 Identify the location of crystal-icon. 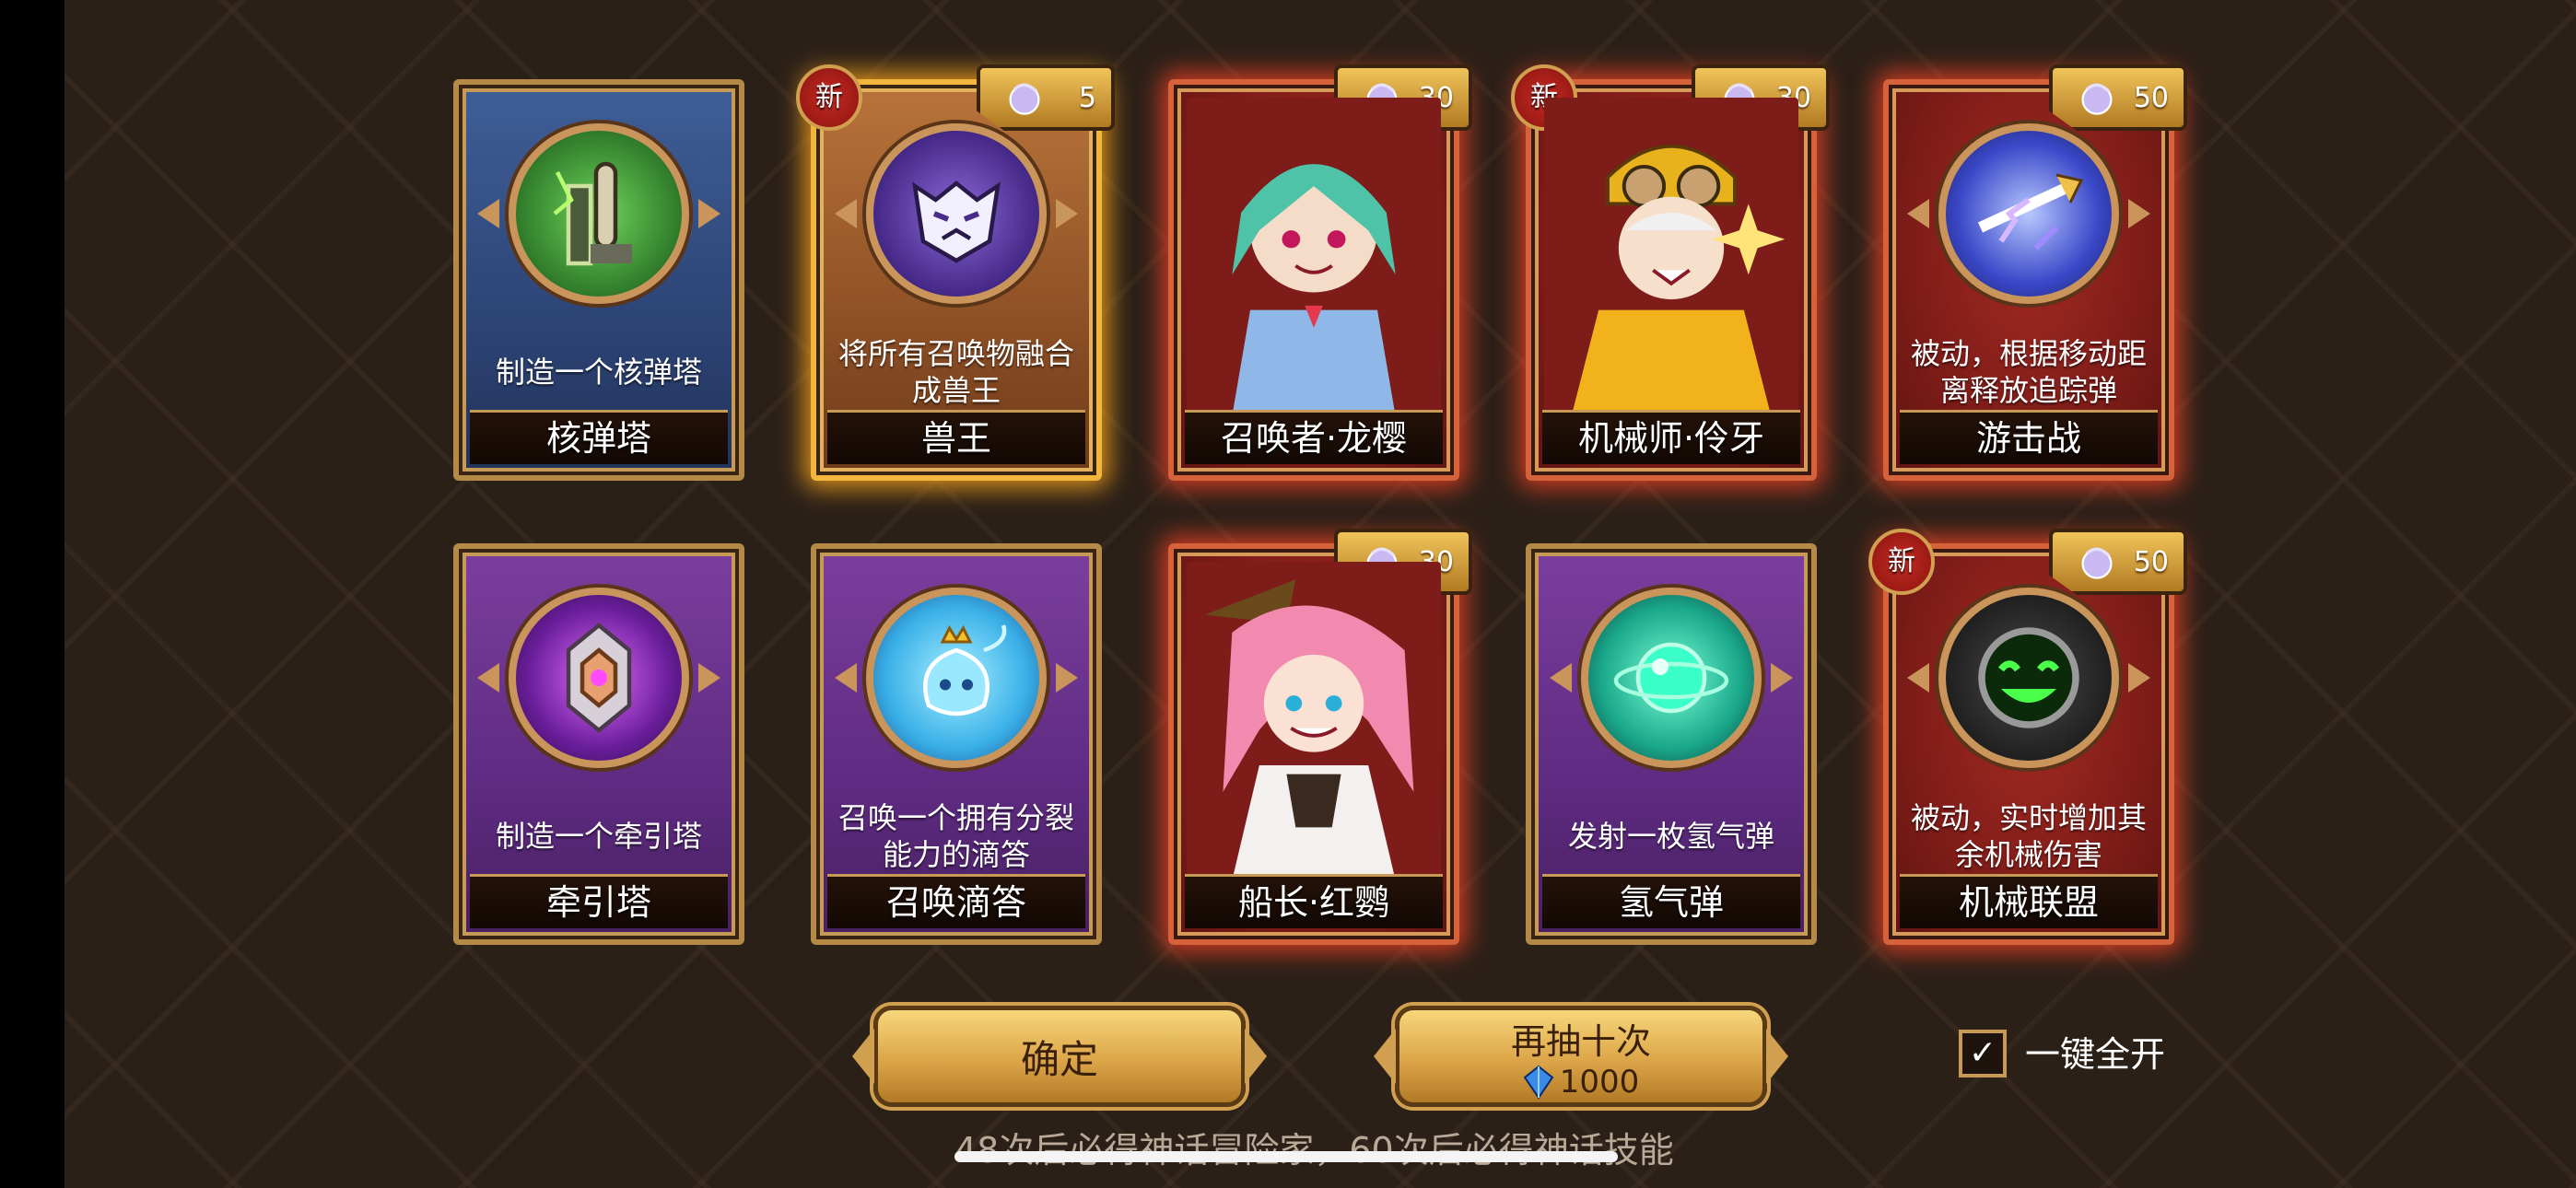
(1538, 1082).